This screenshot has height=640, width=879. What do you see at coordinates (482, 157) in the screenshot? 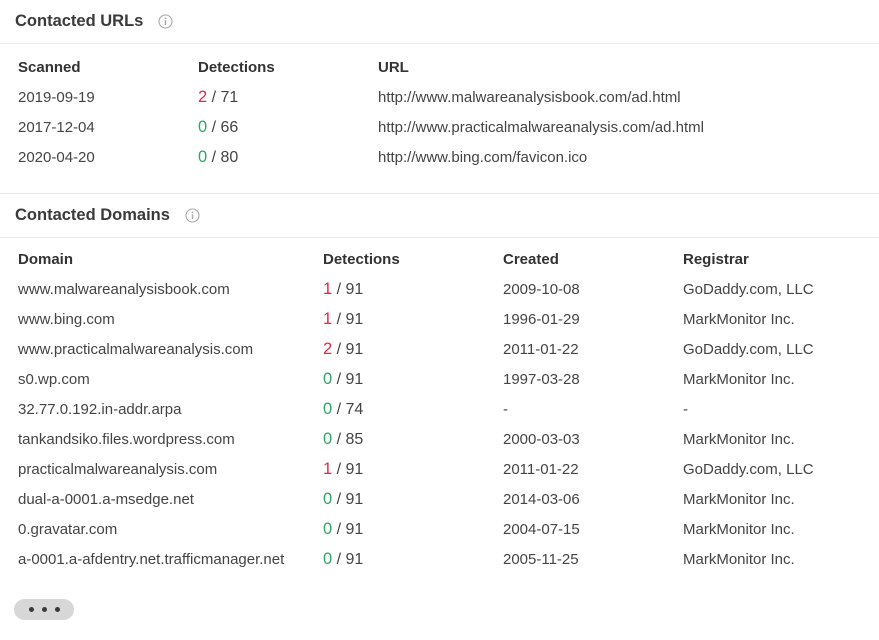
I see `url-link: http://www.bing.com/favicon.ico` at bounding box center [482, 157].